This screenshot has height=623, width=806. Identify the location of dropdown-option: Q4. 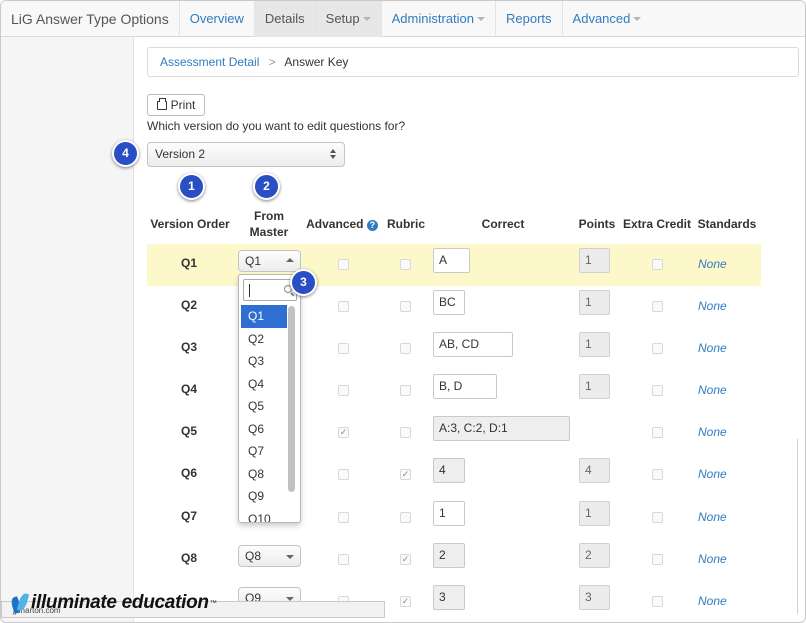
(264, 384).